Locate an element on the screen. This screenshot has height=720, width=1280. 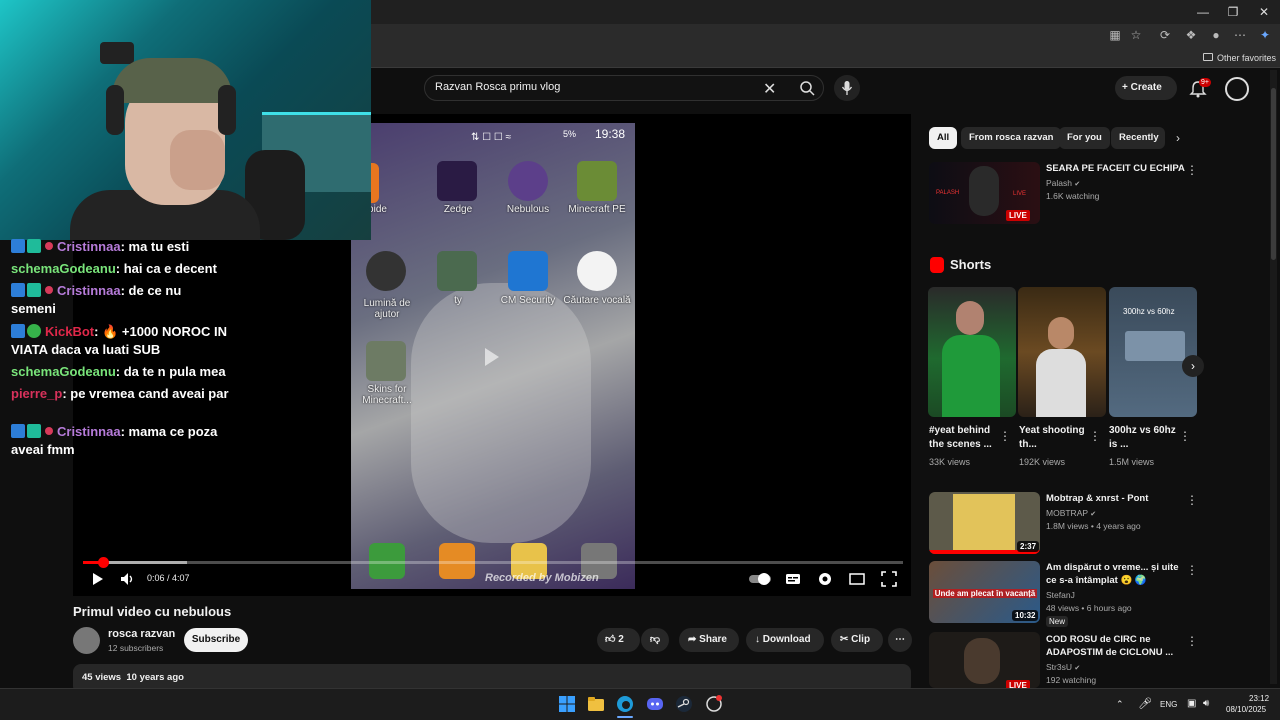
chat-message: schemaGodeanu: hai ca e decent is located at coordinates (114, 268).